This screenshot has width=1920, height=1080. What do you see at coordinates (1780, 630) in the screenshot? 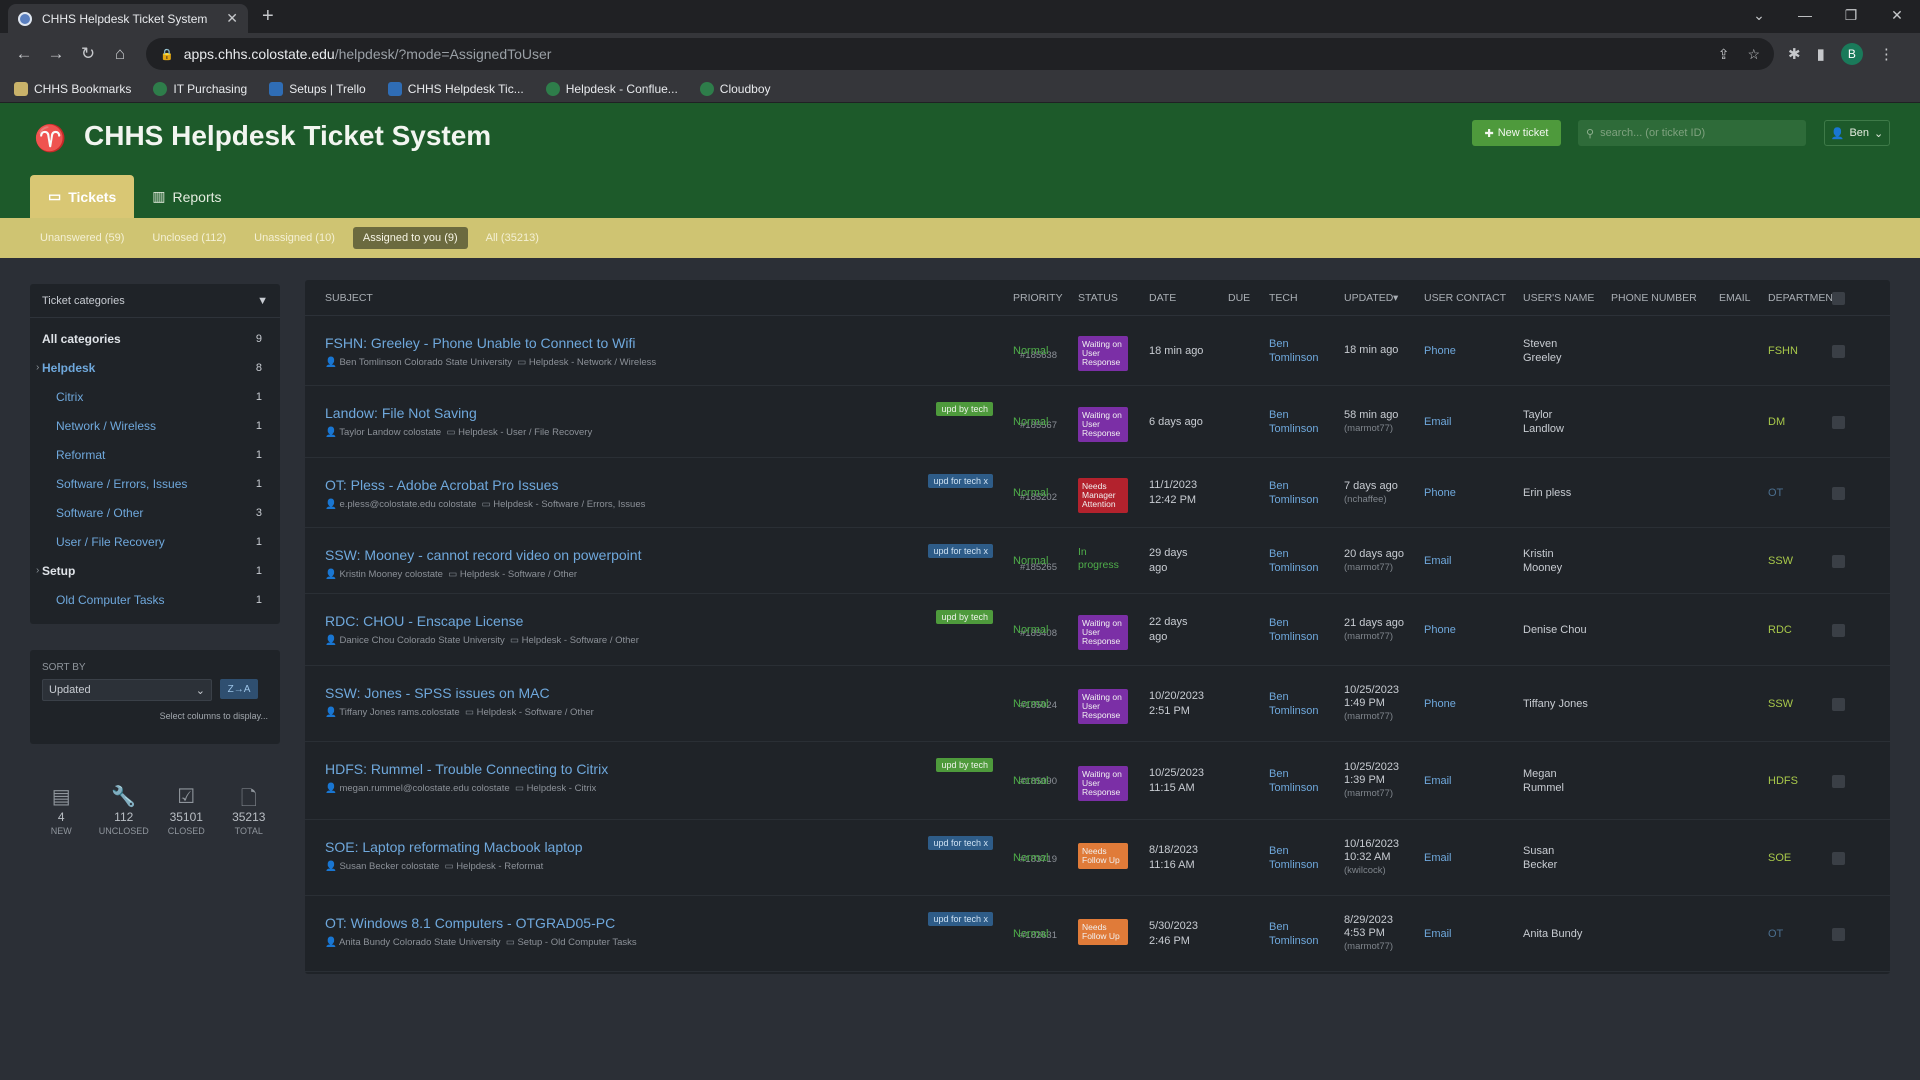
I see `department-label: RDC` at bounding box center [1780, 630].